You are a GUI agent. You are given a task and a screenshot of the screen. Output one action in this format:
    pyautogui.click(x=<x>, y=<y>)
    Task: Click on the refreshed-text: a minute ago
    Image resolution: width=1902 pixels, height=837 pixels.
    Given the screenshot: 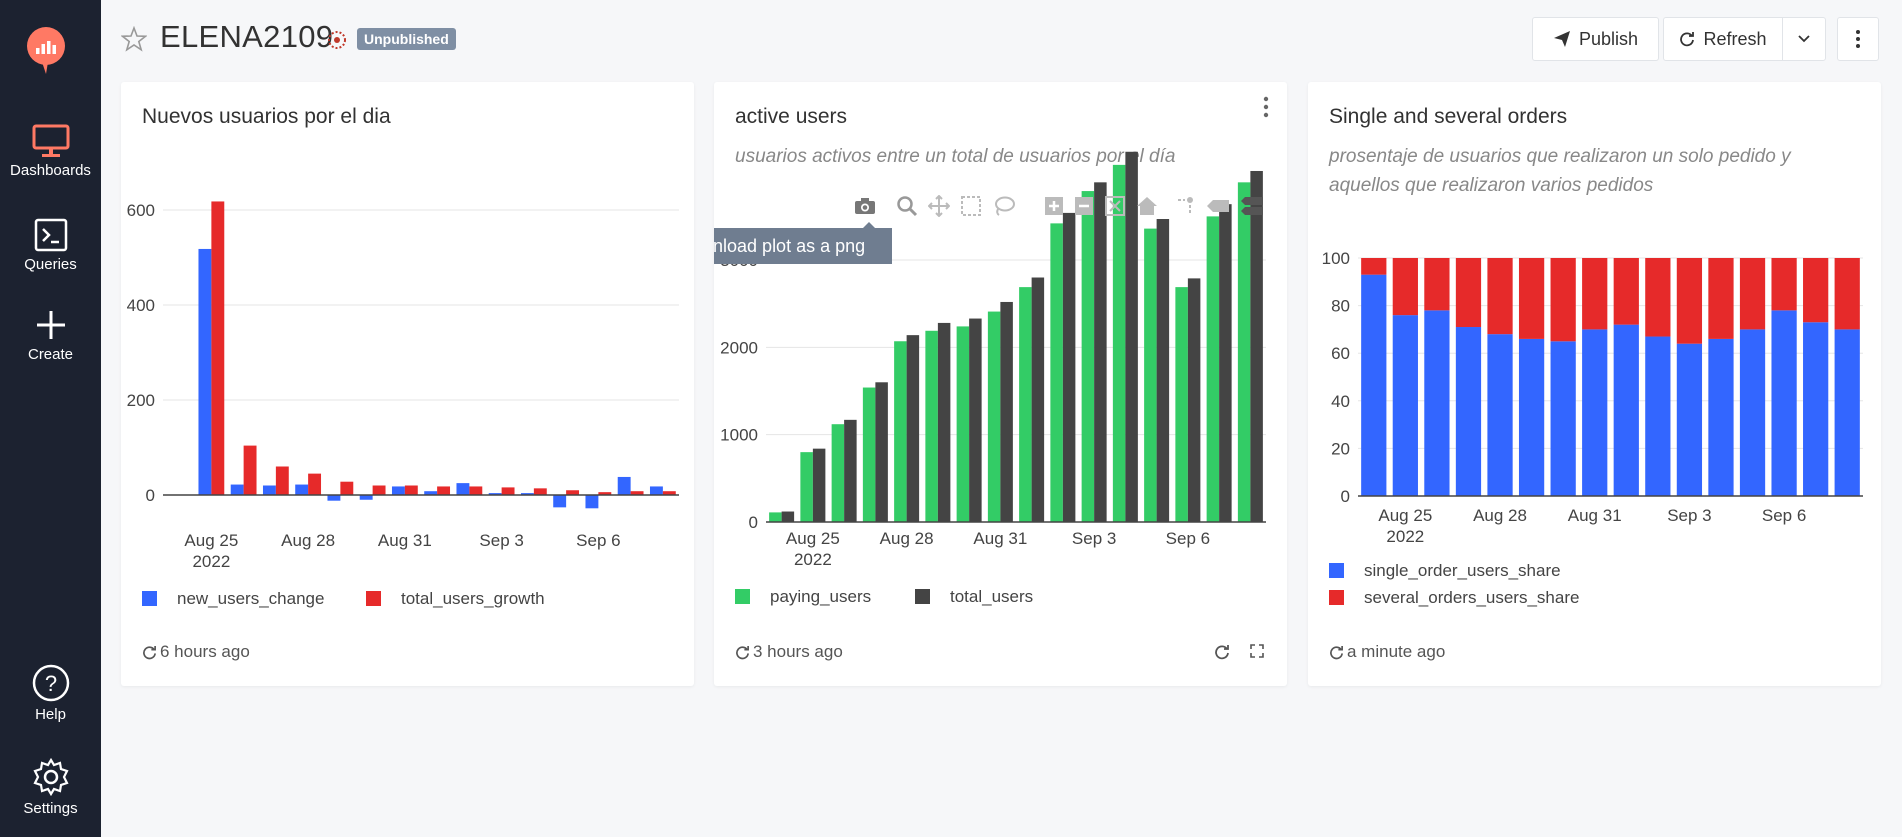 What is the action you would take?
    pyautogui.click(x=1396, y=651)
    